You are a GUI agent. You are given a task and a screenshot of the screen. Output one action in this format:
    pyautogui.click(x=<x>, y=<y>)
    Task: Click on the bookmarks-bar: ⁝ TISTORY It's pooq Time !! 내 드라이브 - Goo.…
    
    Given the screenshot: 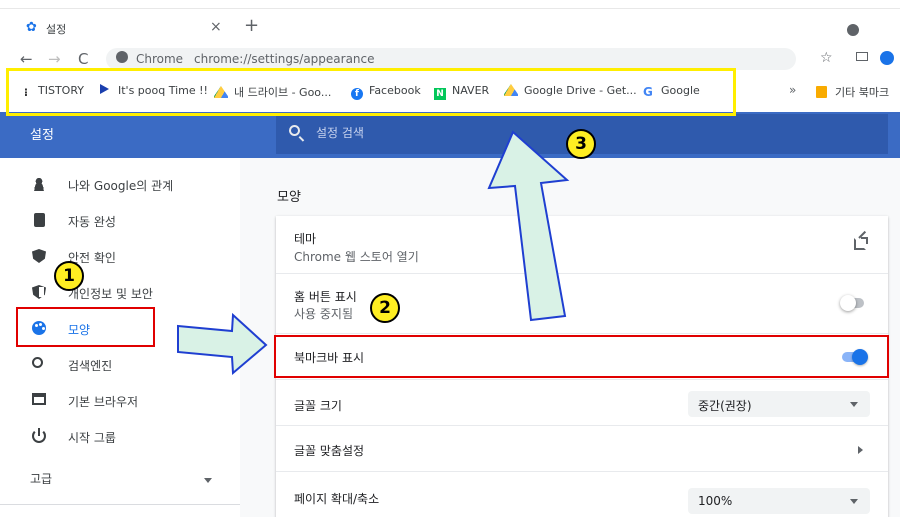 What is the action you would take?
    pyautogui.click(x=450, y=91)
    